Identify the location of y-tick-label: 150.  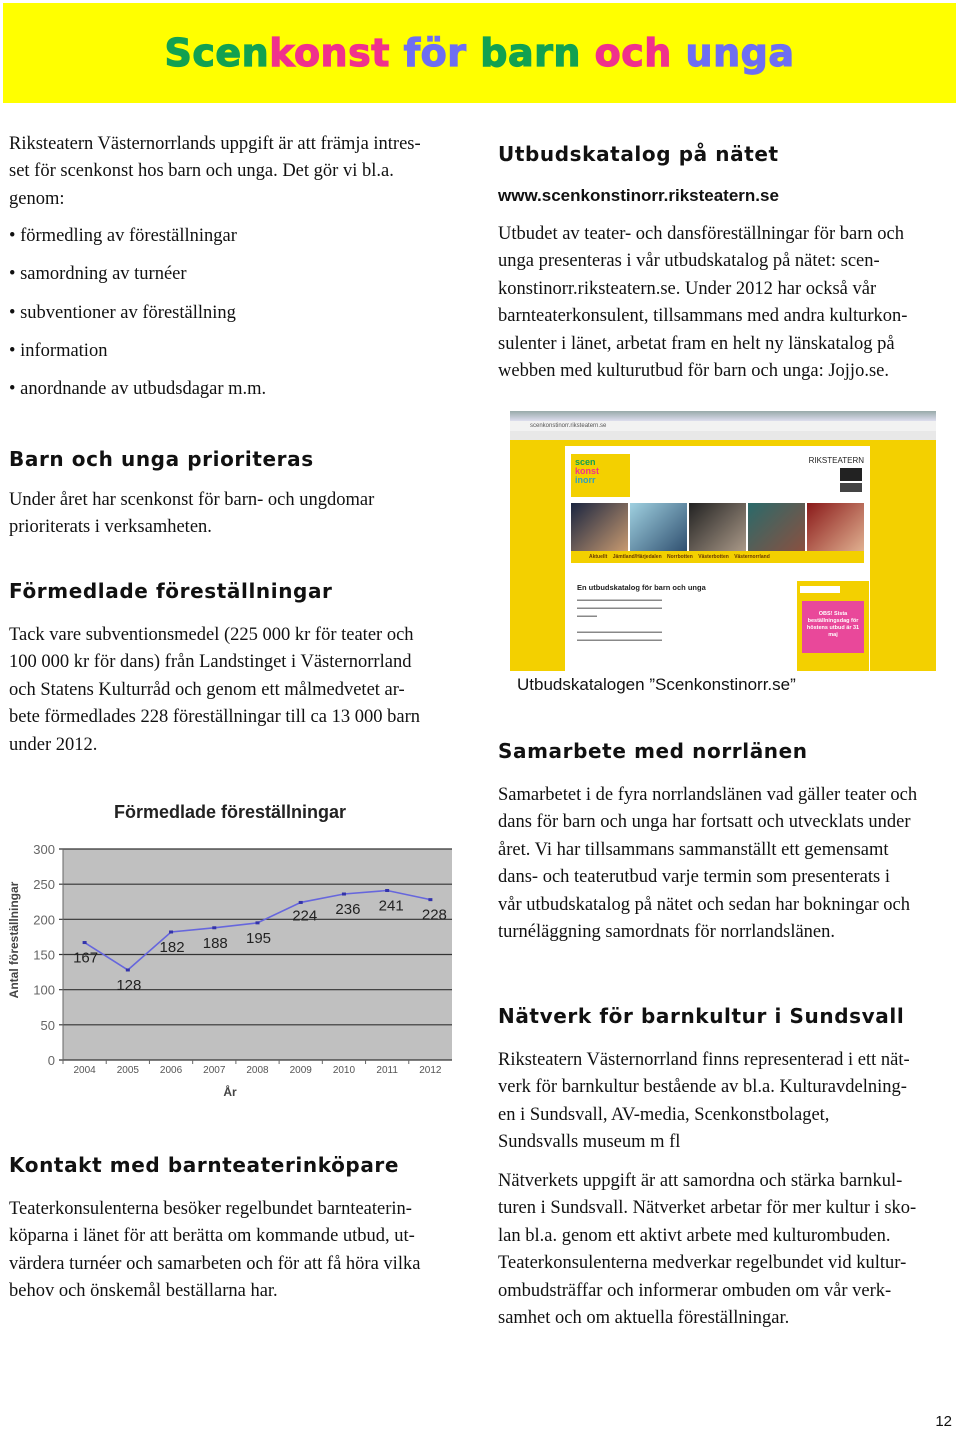
(44, 955).